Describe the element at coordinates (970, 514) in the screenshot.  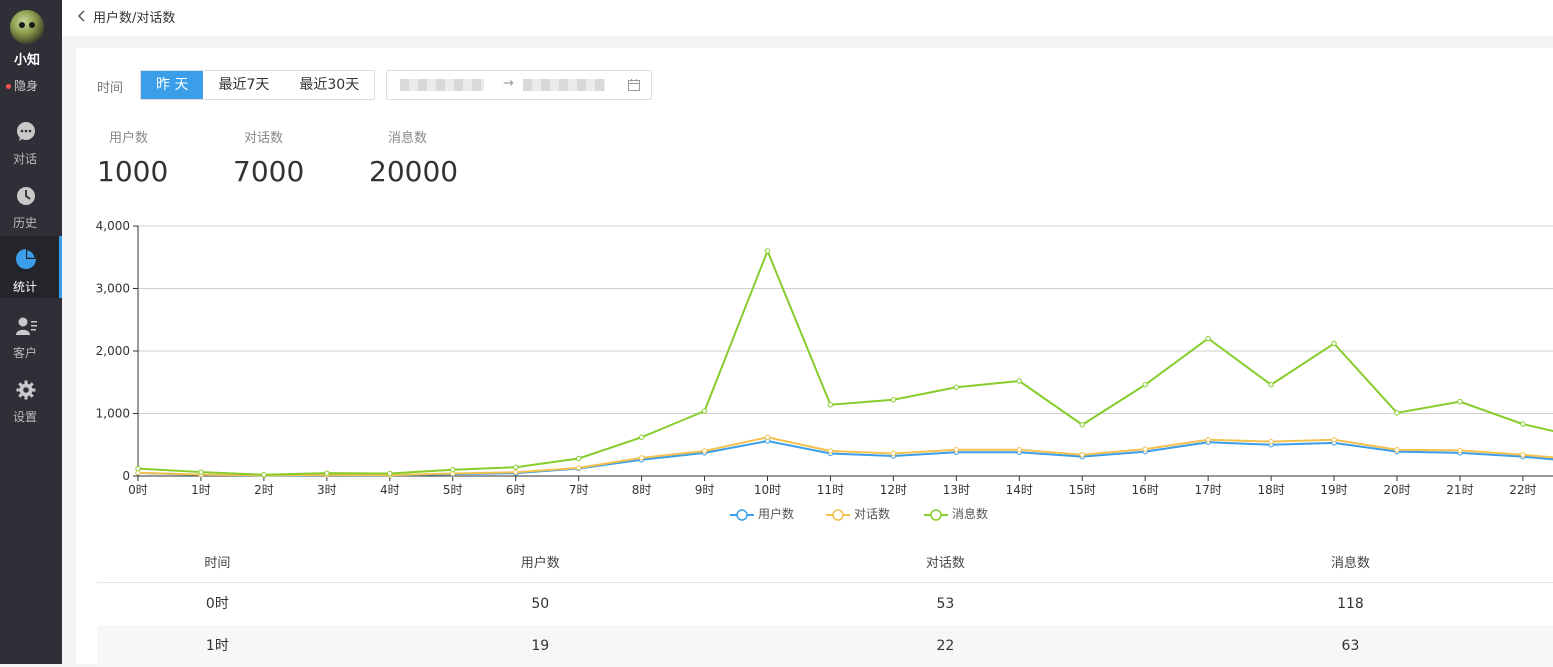
I see `legend-label: 消息数` at that location.